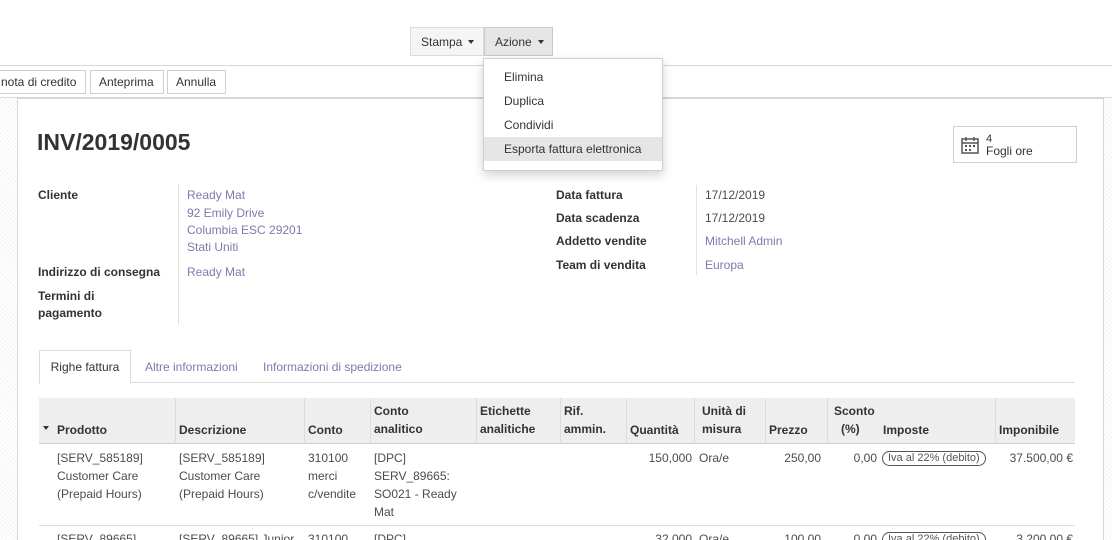 The height and width of the screenshot is (540, 1112). Describe the element at coordinates (970, 145) in the screenshot. I see `calendar-icon` at that location.